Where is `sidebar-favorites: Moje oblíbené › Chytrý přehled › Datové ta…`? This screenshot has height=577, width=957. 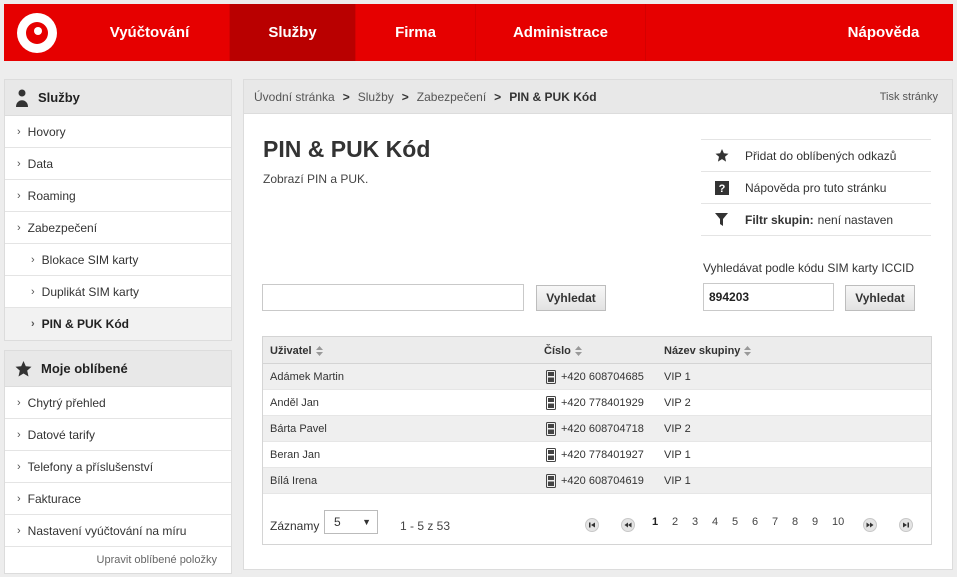 sidebar-favorites: Moje oblíbené › Chytrý přehled › Datové ta… is located at coordinates (118, 462).